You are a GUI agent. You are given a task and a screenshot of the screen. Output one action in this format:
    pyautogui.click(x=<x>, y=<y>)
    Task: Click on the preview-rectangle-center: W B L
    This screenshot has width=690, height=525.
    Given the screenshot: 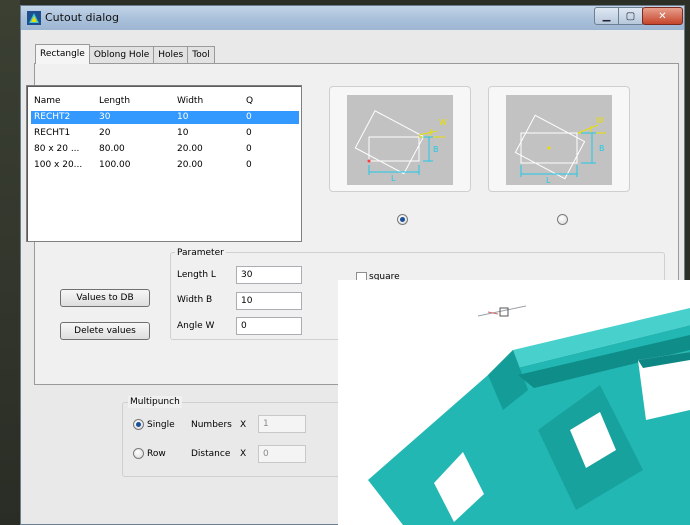 What is the action you would take?
    pyautogui.click(x=559, y=139)
    